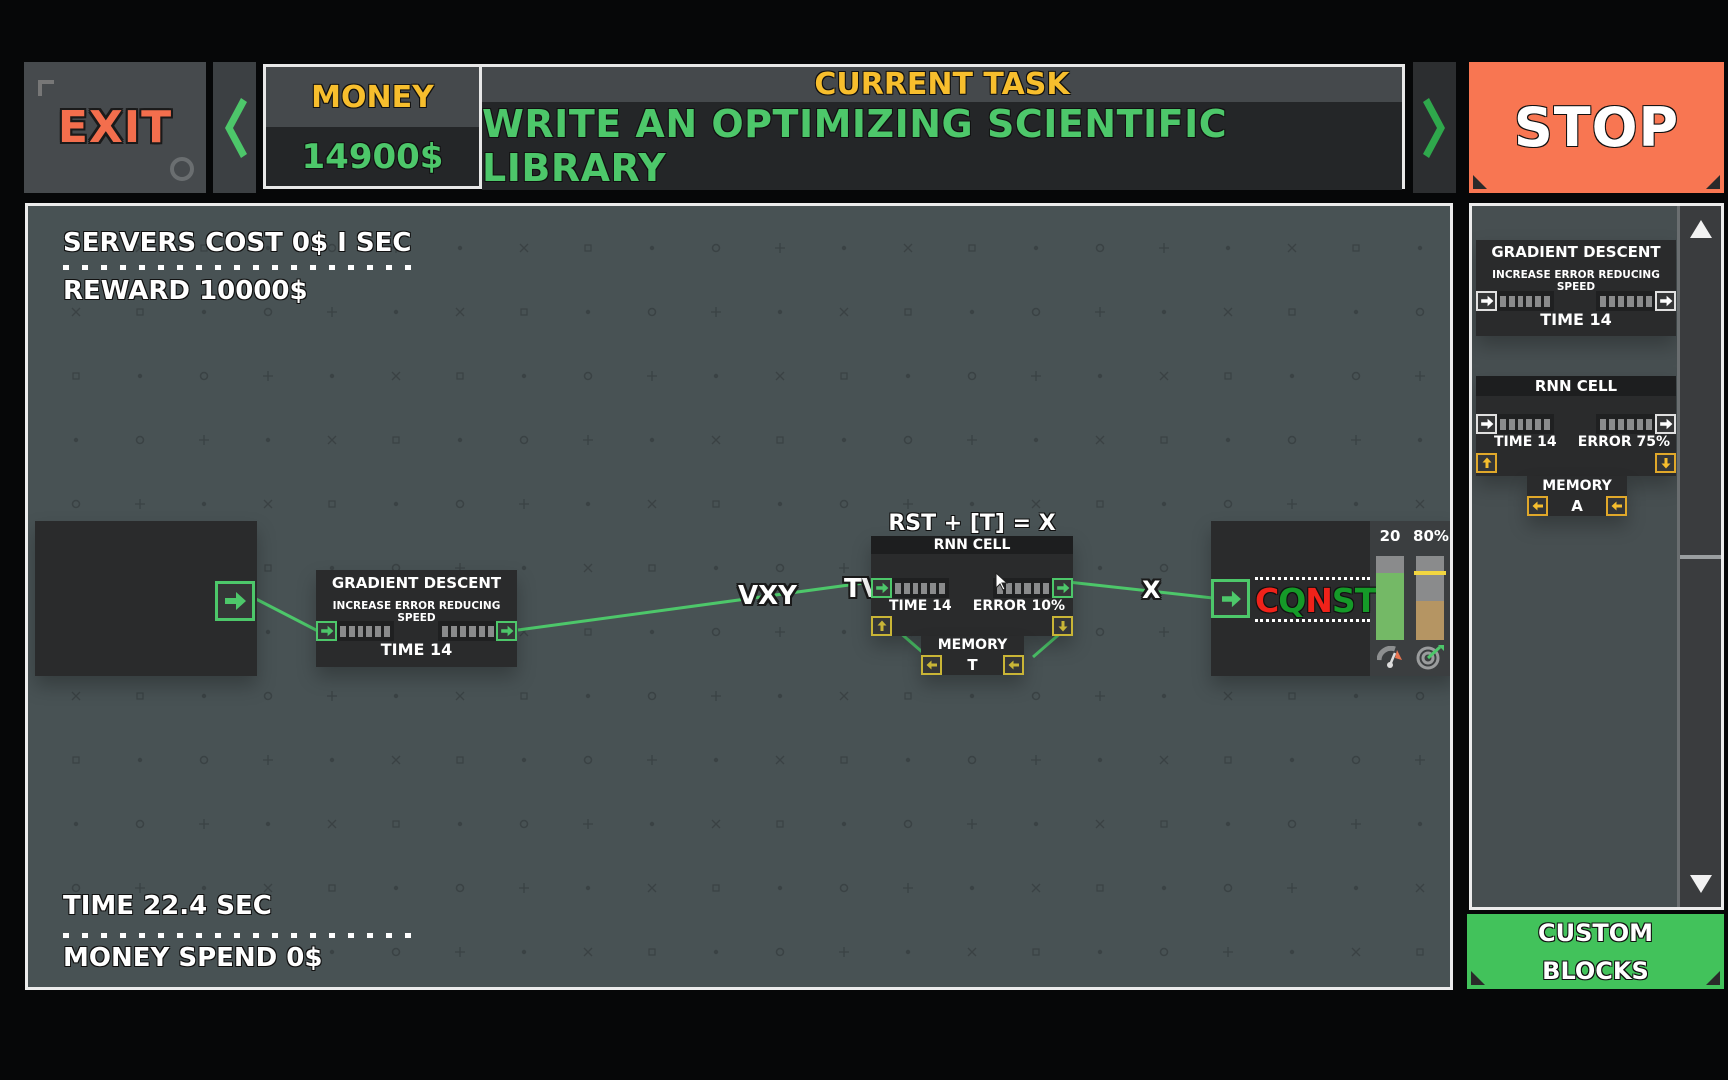  Describe the element at coordinates (1018, 606) in the screenshot. I see `node-error: ERROR 10%` at that location.